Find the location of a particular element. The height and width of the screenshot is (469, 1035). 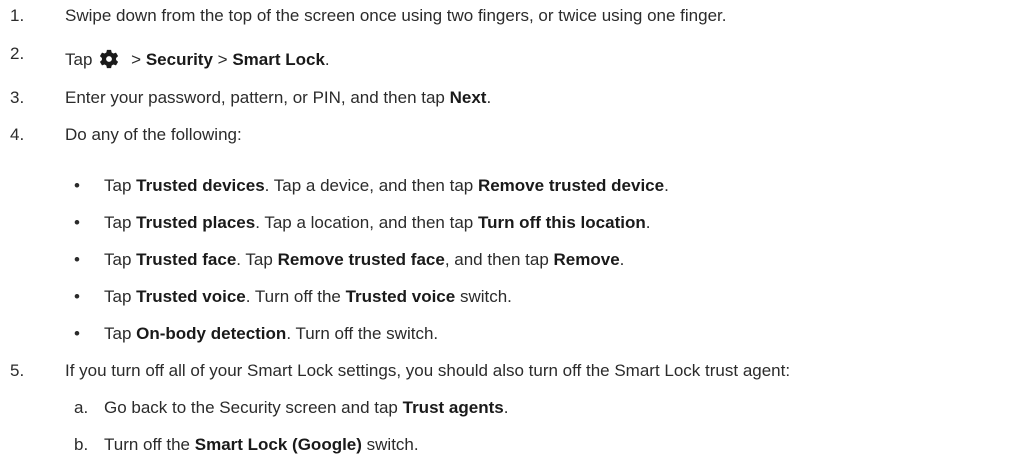

step-number: 4. is located at coordinates (17, 134).